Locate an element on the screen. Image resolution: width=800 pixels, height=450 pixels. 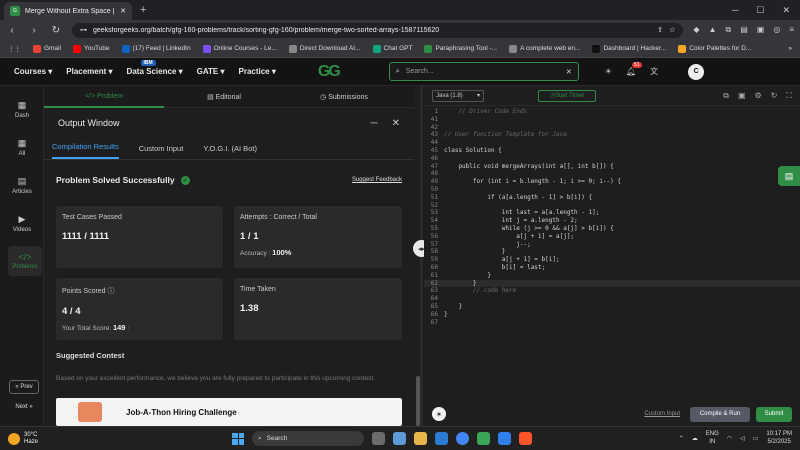
bookmark-item: YouTube is located at coordinates (91, 48).